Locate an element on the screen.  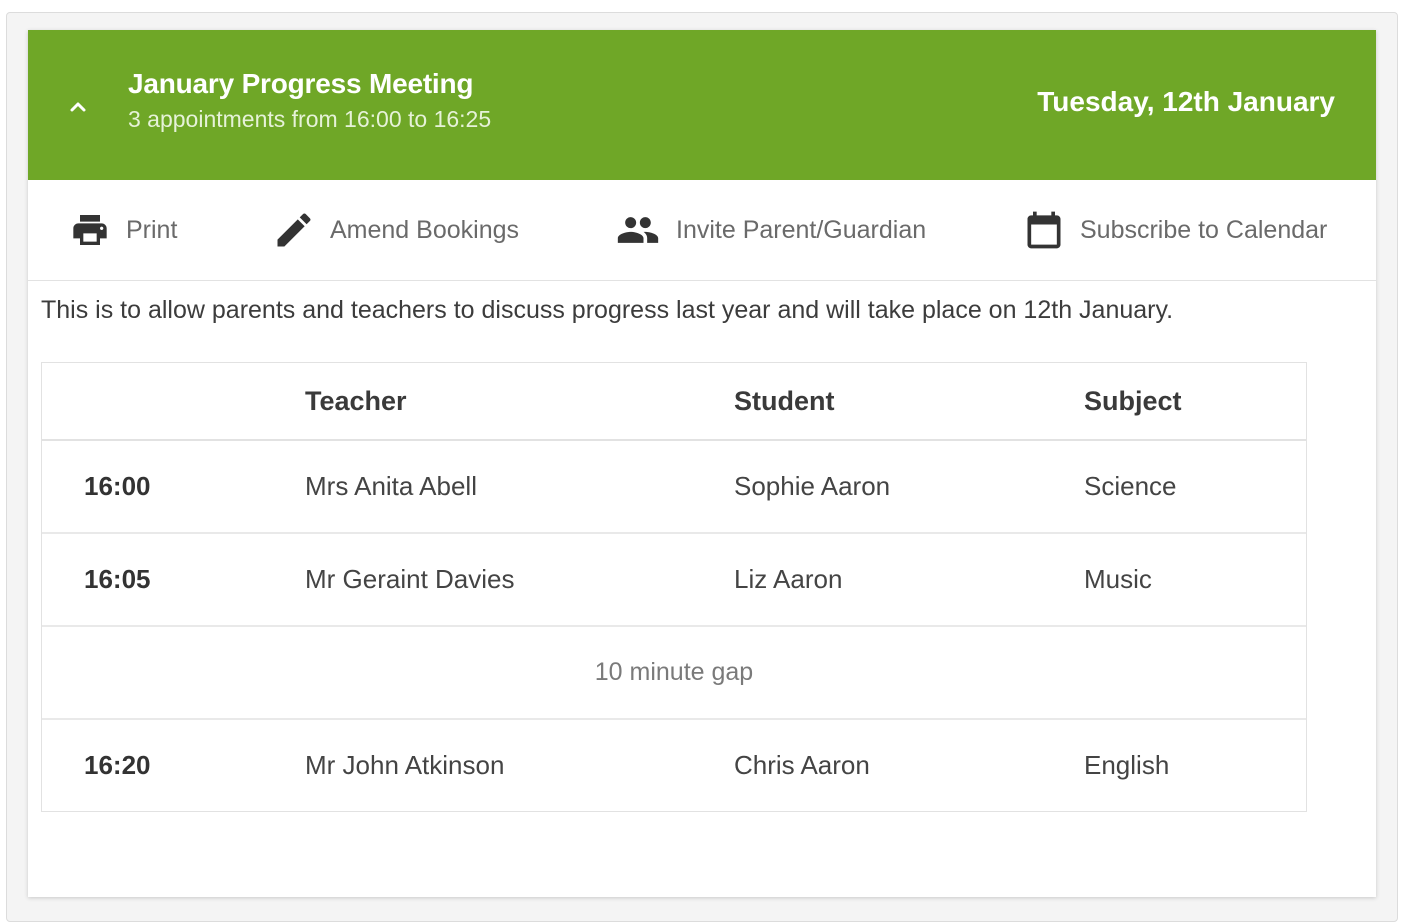
student-name: Chris Aaron is located at coordinates (802, 765).